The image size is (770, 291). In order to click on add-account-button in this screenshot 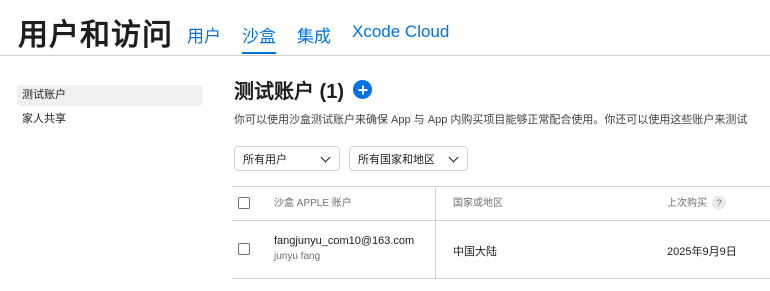, I will do `click(362, 89)`.